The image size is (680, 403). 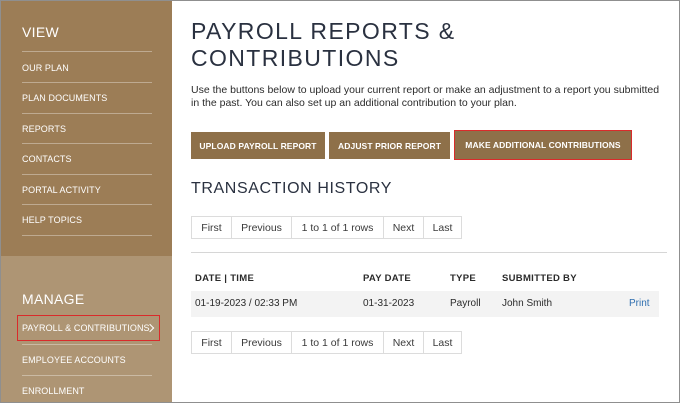 I want to click on sidebar-item-plan-documents: PLAN DOCUMENTS, so click(x=87, y=97).